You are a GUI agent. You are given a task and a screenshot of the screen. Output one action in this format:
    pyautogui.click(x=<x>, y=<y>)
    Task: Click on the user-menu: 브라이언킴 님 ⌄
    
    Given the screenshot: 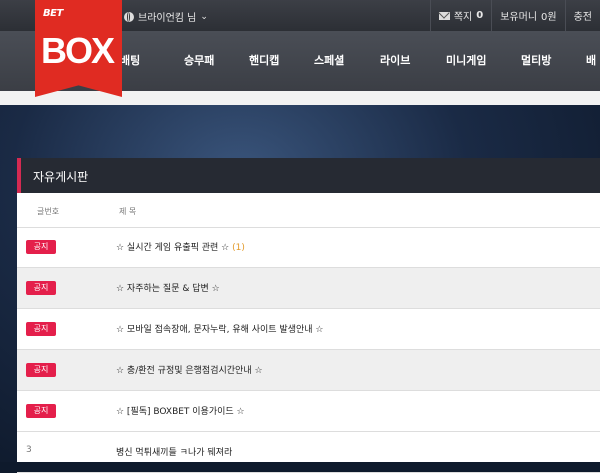 What is the action you would take?
    pyautogui.click(x=166, y=16)
    